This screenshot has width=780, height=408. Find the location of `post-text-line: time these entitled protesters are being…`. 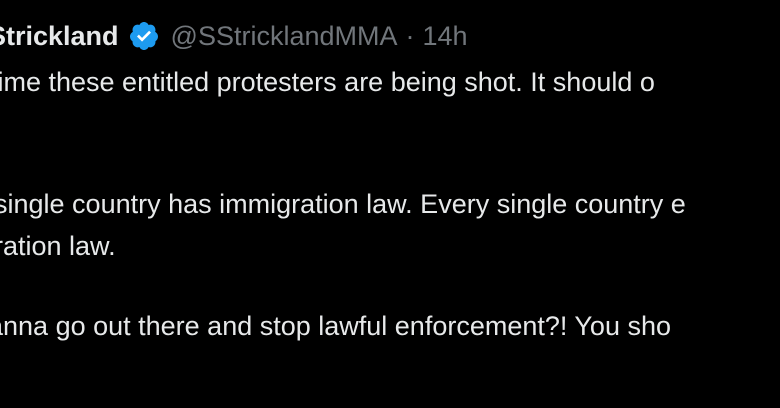

post-text-line: time these entitled protesters are being… is located at coordinates (327, 82).